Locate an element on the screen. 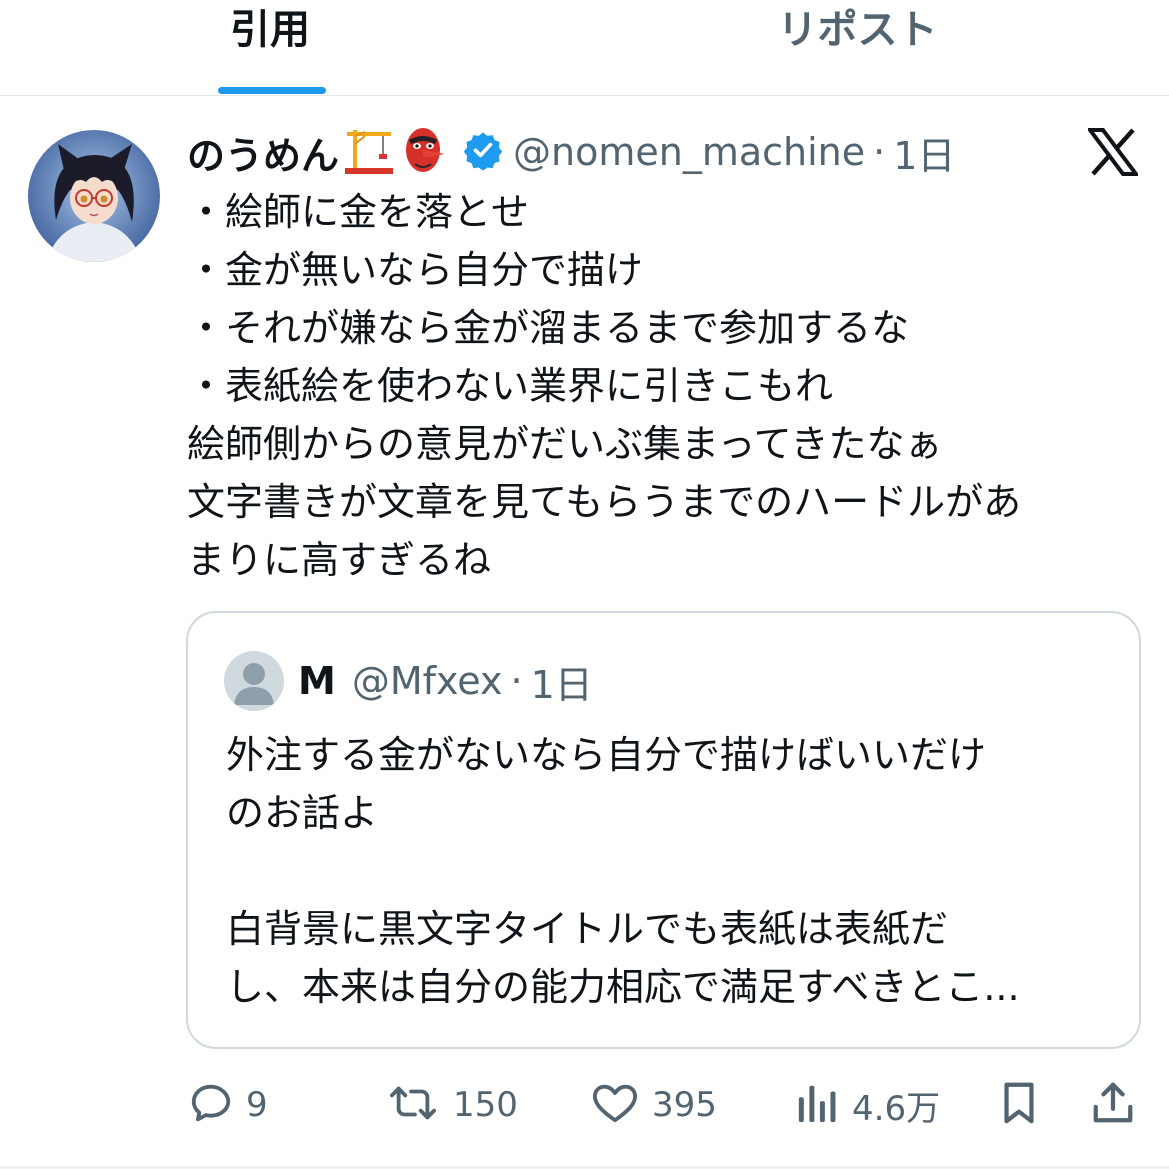  share-icon is located at coordinates (1113, 1105).